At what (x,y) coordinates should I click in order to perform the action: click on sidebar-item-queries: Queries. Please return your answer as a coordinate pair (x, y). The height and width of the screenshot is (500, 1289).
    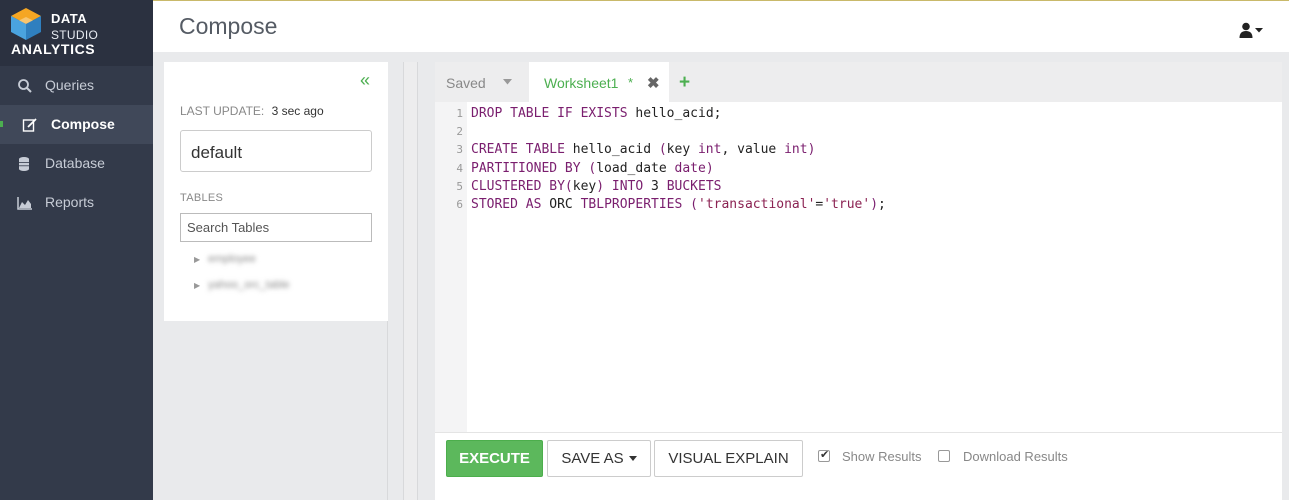
    Looking at the image, I should click on (76, 85).